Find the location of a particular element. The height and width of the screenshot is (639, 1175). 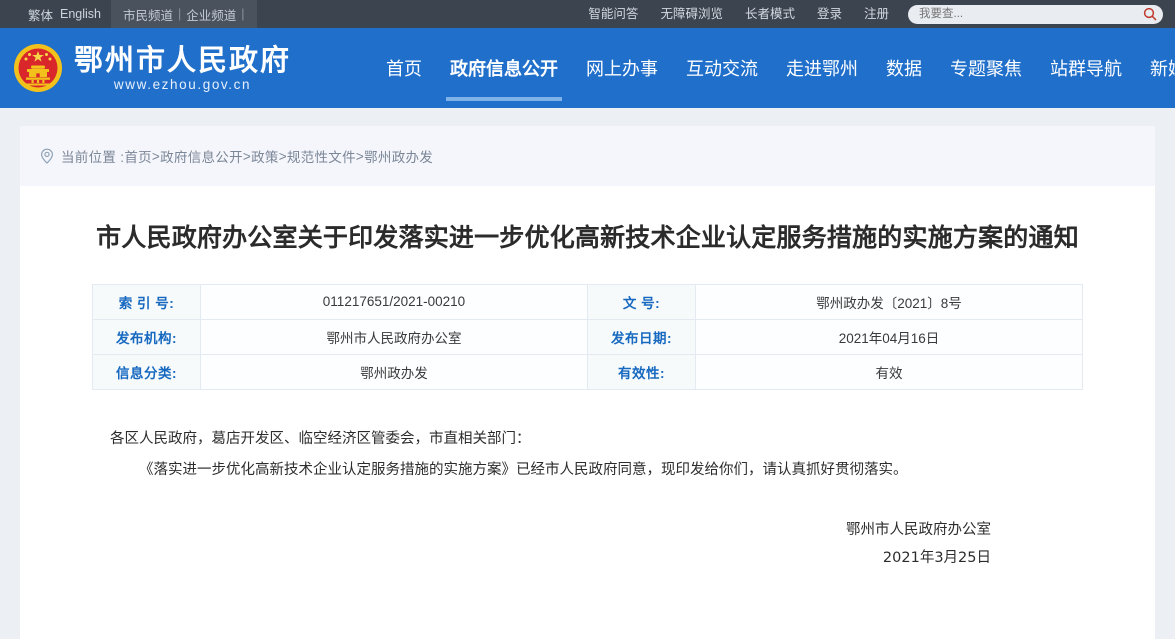

nav-item-site-navigation: 站群导航 is located at coordinates (1086, 68).